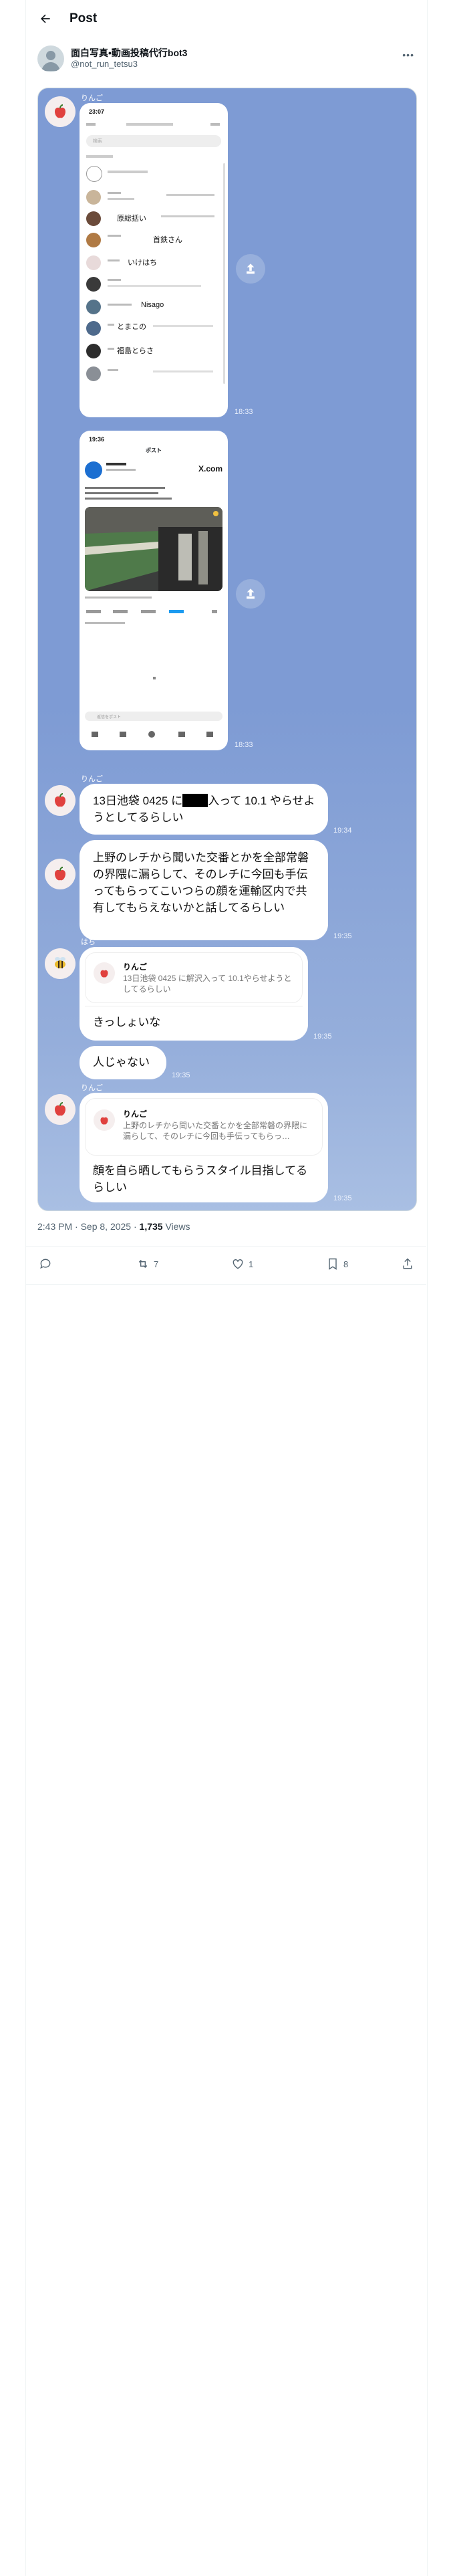 This screenshot has width=451, height=2576. What do you see at coordinates (127, 1023) in the screenshot?
I see `message-text: きっしょいな` at bounding box center [127, 1023].